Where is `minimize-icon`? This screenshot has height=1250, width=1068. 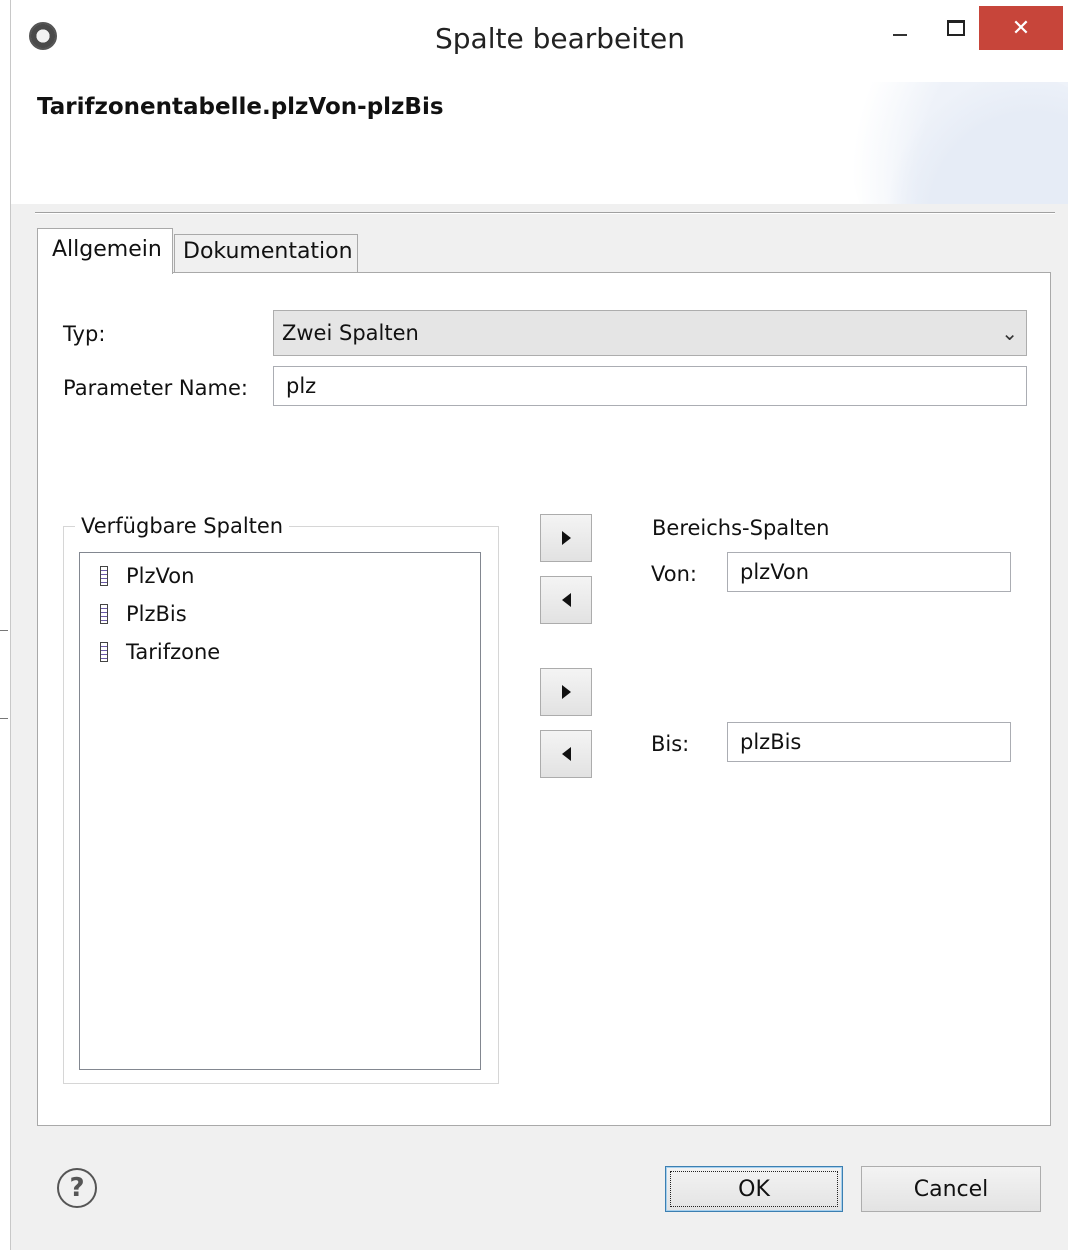 minimize-icon is located at coordinates (900, 35).